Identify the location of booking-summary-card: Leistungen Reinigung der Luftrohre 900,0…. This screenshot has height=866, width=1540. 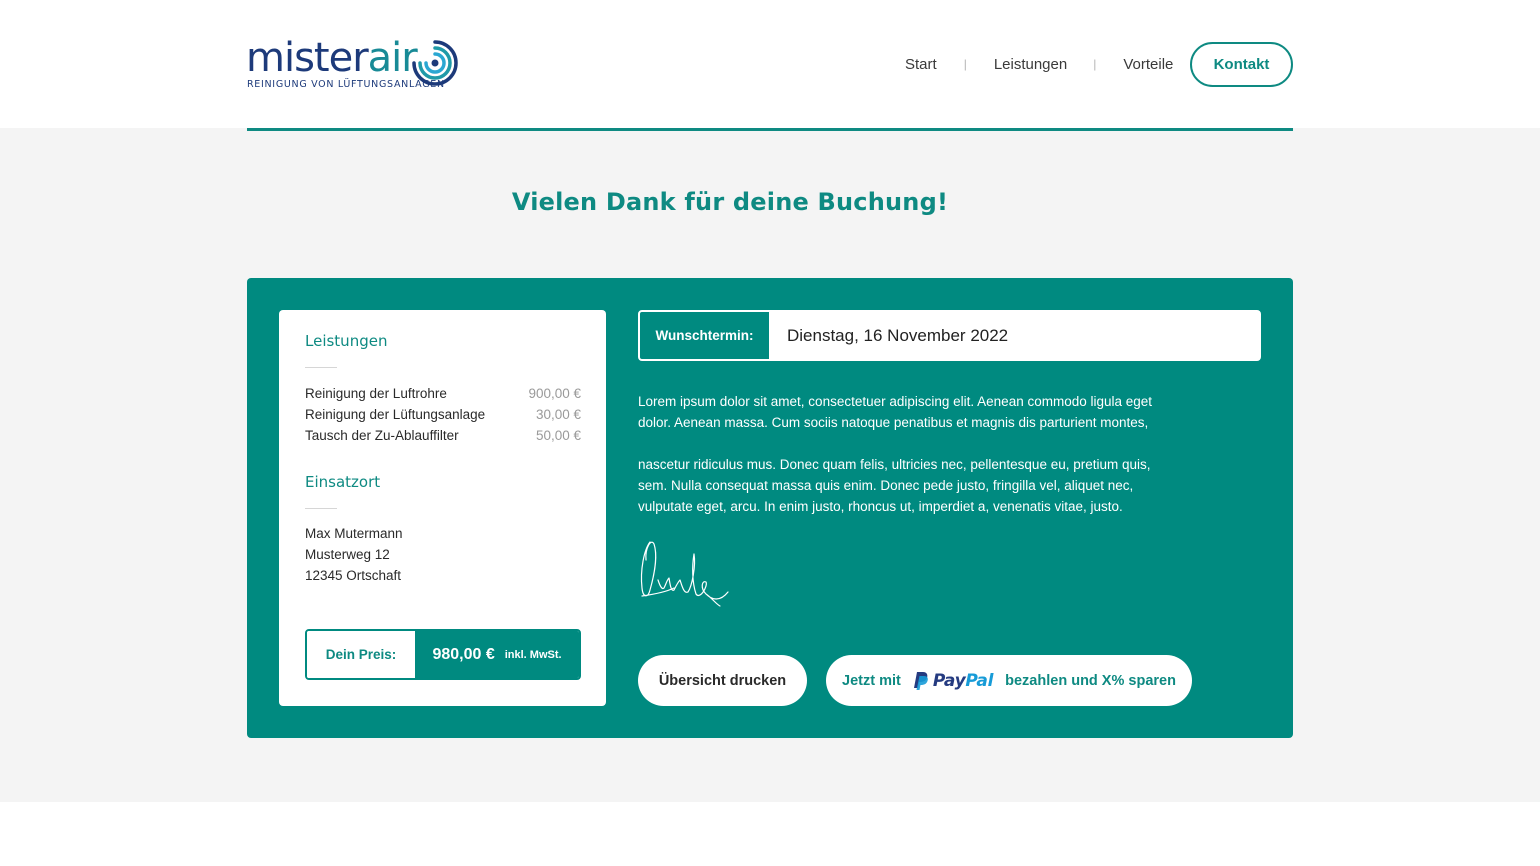
(442, 508).